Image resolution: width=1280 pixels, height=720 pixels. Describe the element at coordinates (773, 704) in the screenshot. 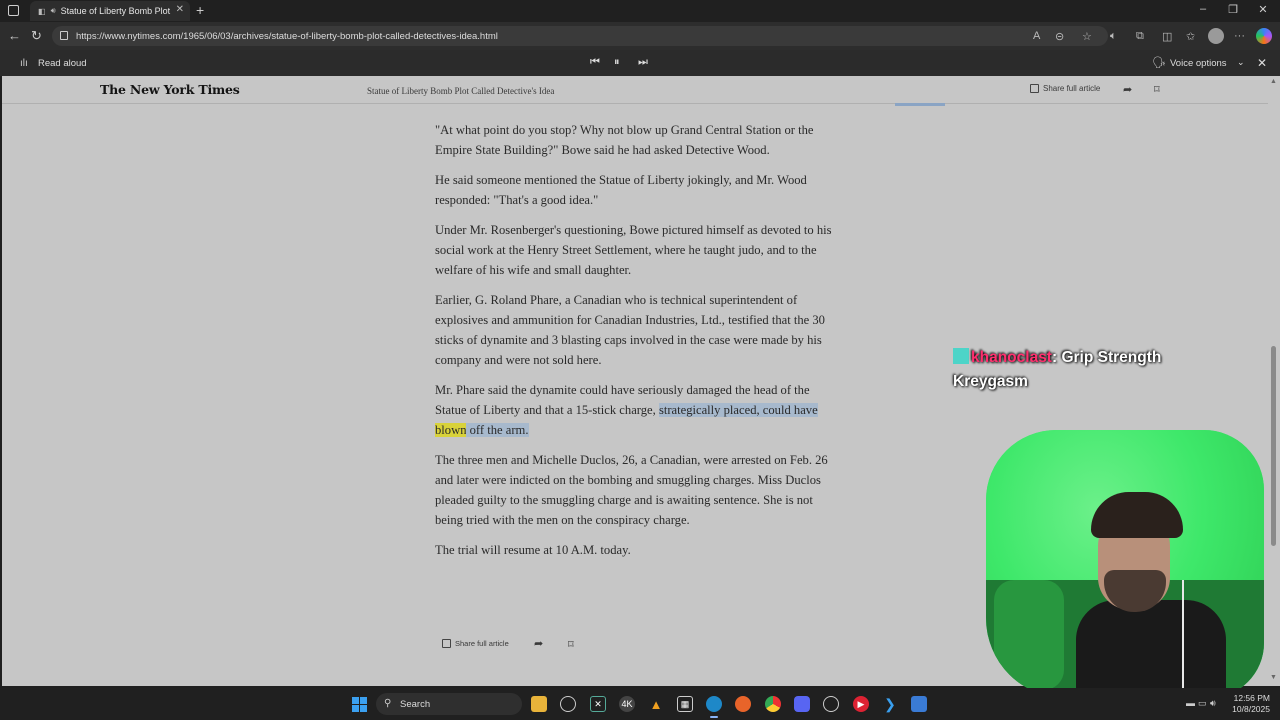

I see `chrome-icon` at that location.